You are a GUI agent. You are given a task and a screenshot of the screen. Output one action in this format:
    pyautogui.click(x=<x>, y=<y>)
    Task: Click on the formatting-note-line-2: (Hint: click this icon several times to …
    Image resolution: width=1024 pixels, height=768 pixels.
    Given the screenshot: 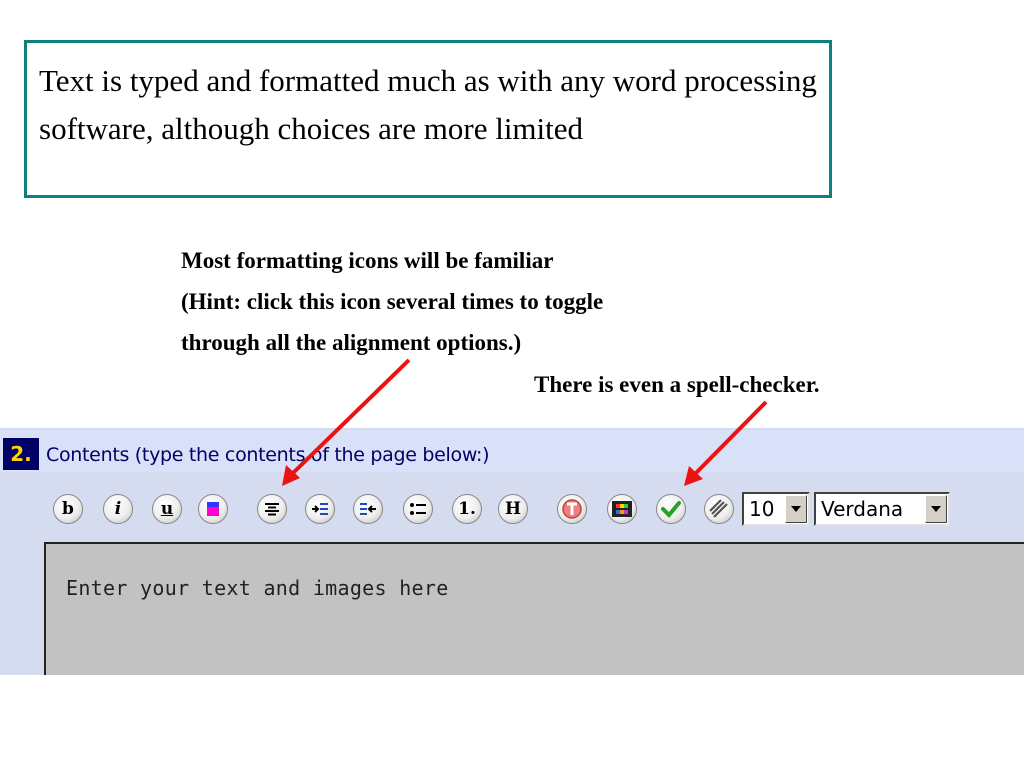 What is the action you would take?
    pyautogui.click(x=392, y=301)
    